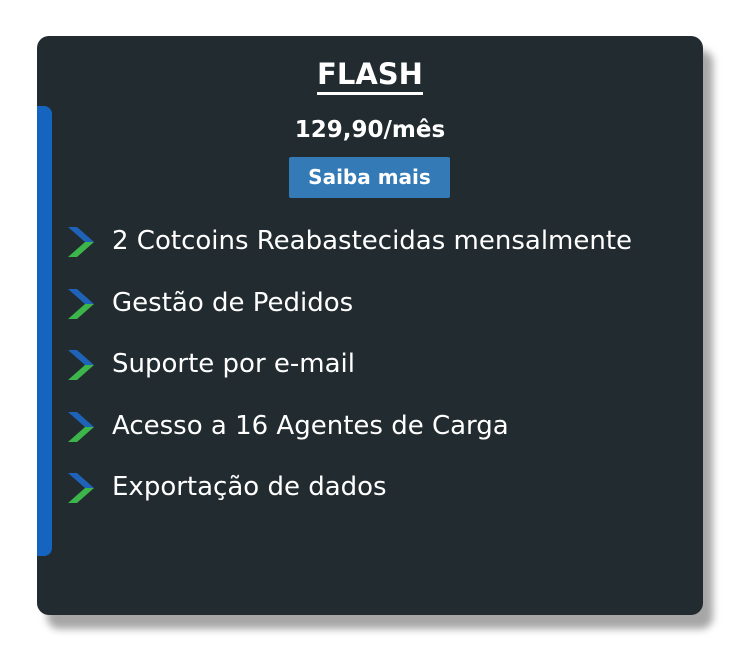 The height and width of the screenshot is (653, 740). I want to click on feature-label: 2 Cotcoins Reabastecidas mensalmente, so click(372, 241).